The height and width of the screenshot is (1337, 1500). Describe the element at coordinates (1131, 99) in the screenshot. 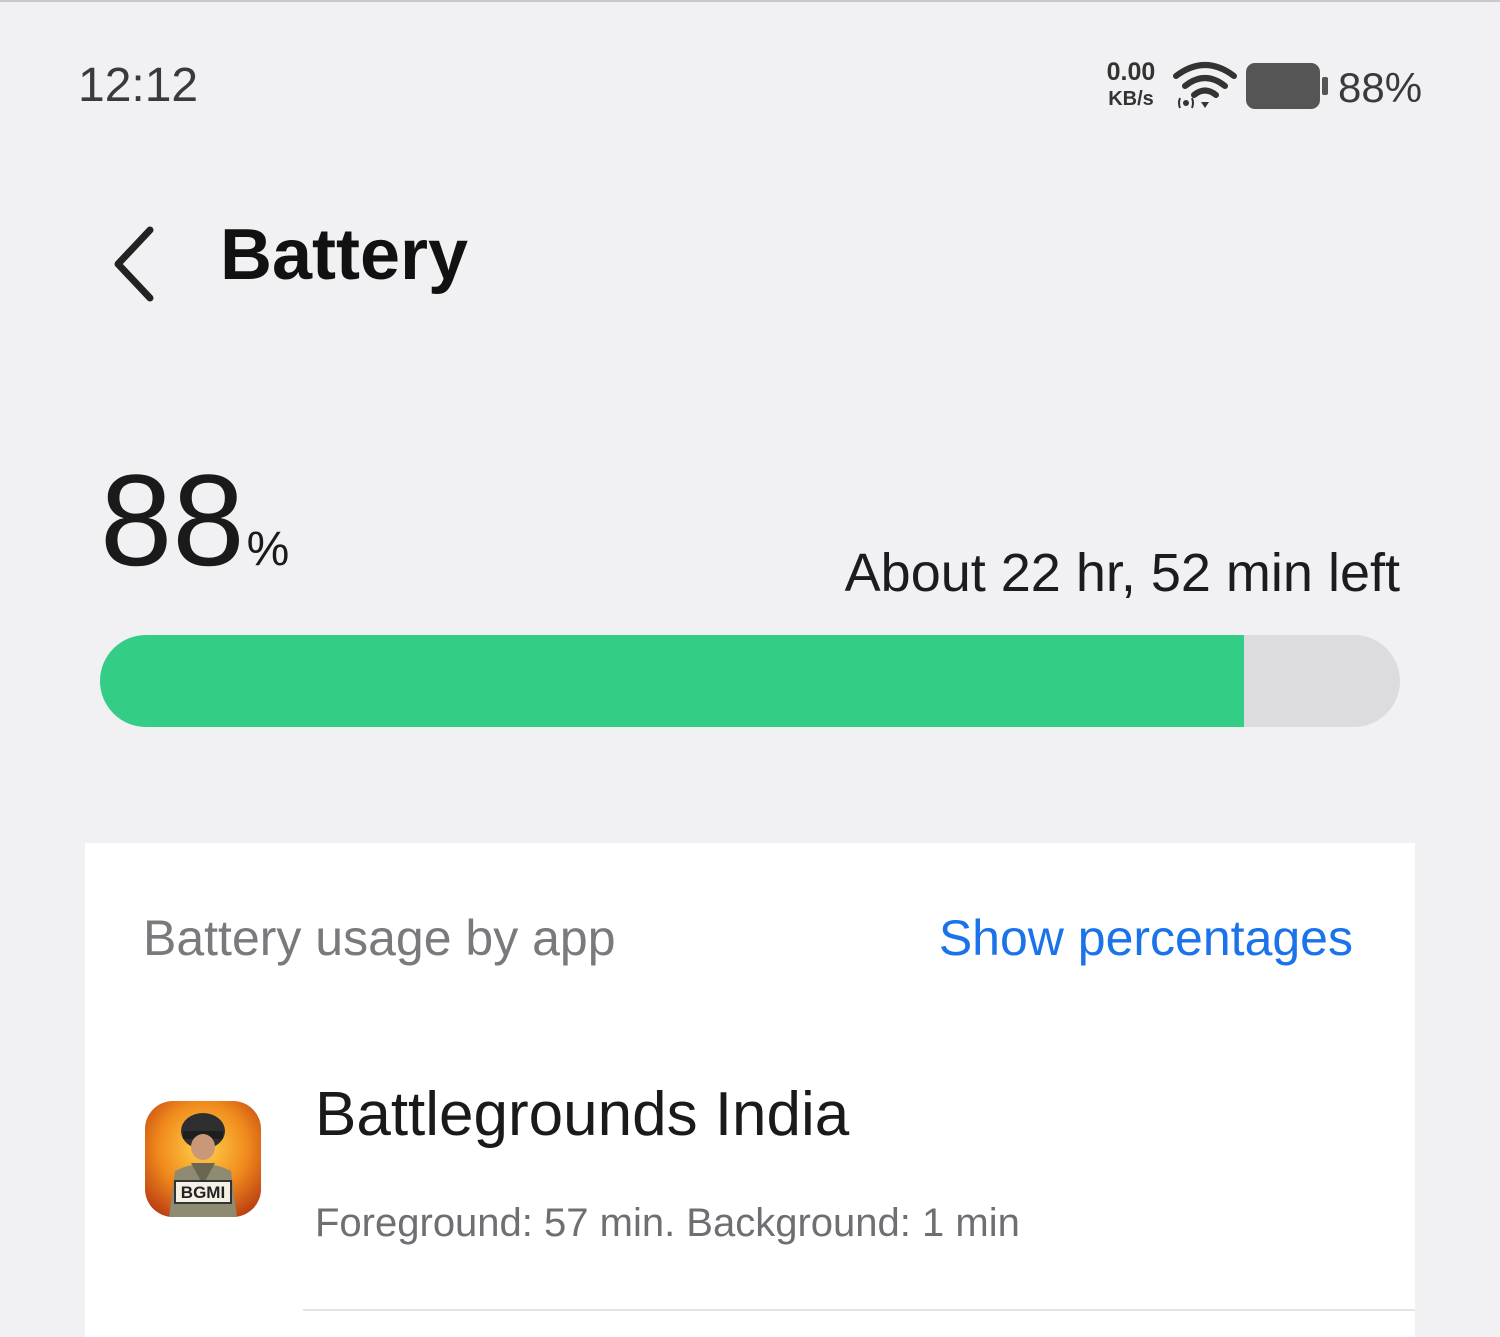

I see `network-speed-unit: KB/s` at that location.